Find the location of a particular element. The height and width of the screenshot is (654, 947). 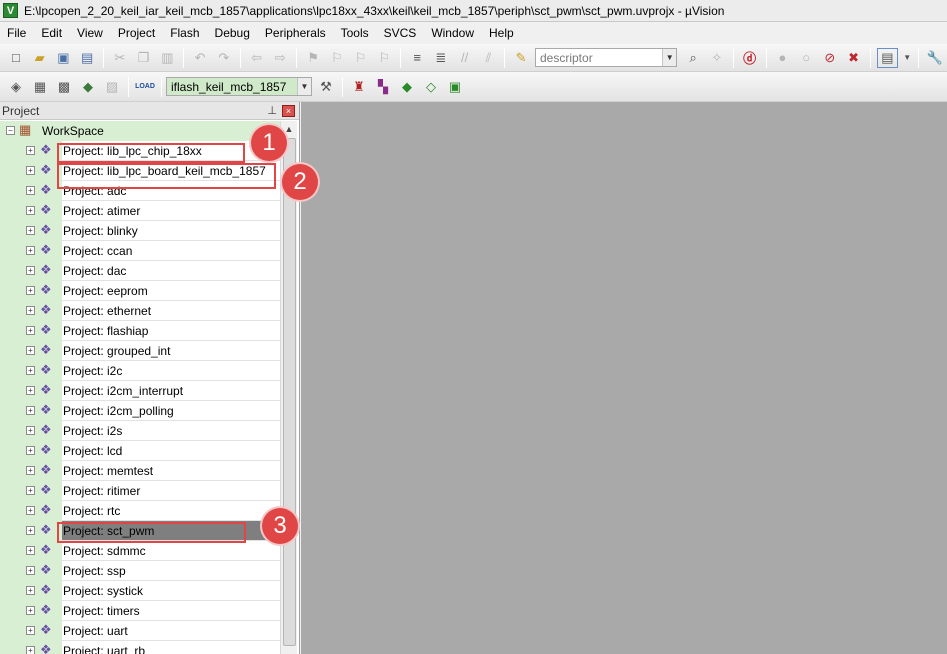

project-label: Project: dac is located at coordinates (171, 271).